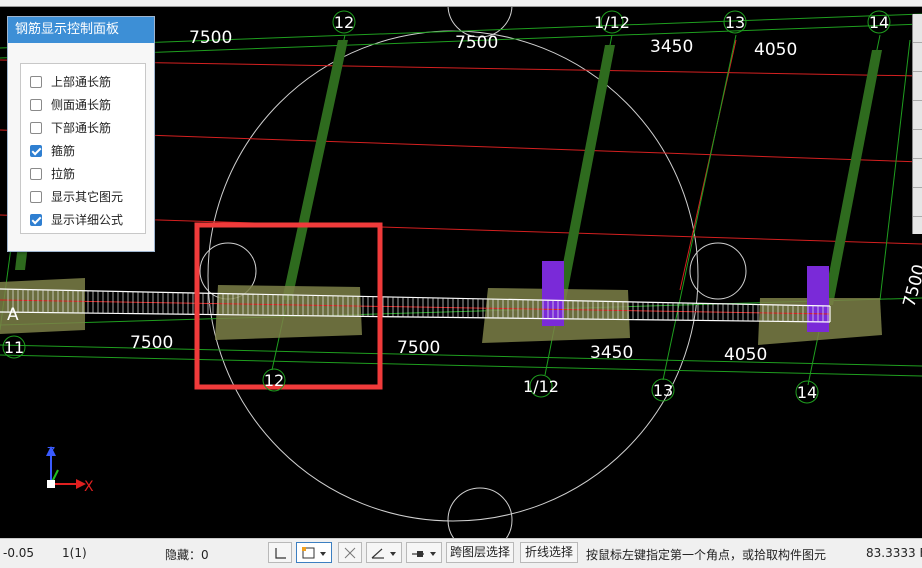 The image size is (922, 568). Describe the element at coordinates (894, 553) in the screenshot. I see `scale-readout: 83.3333 F` at that location.